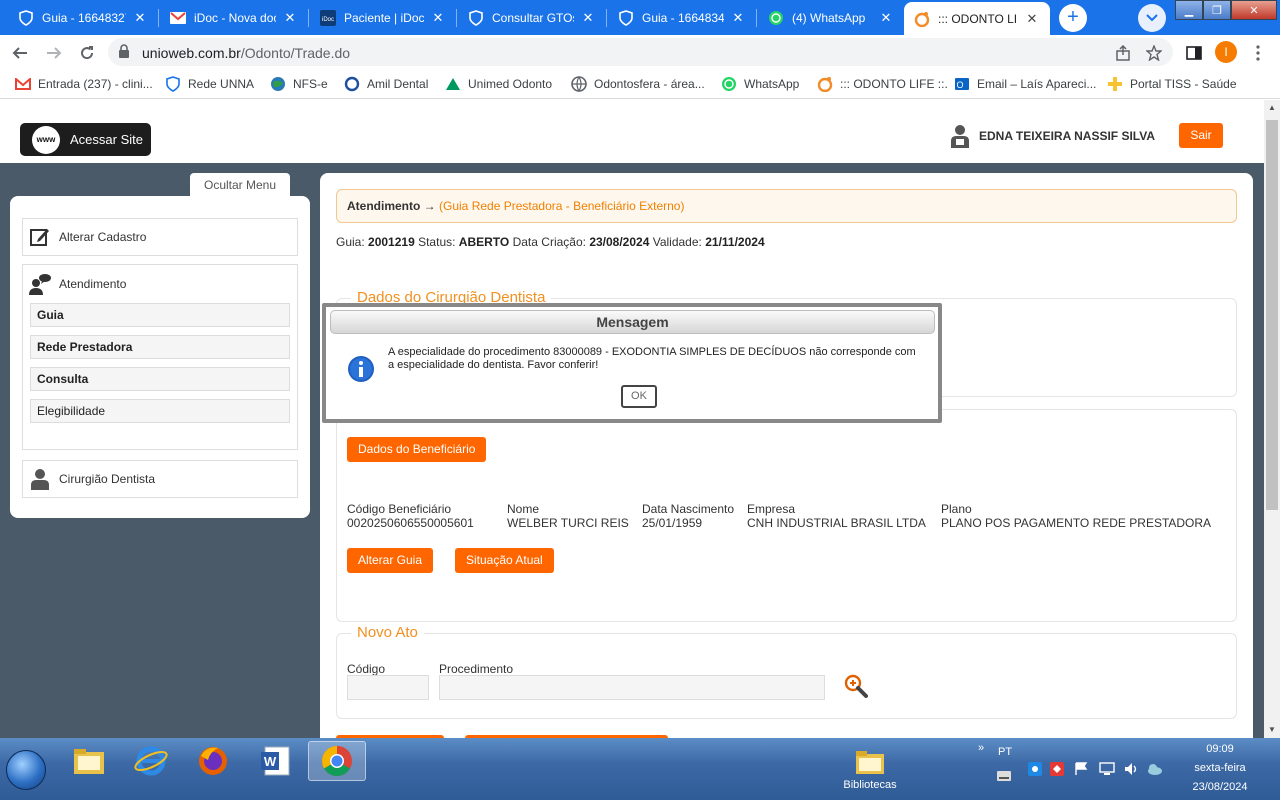 Image resolution: width=1280 pixels, height=800 pixels. I want to click on logout-button: Sair, so click(1201, 135).